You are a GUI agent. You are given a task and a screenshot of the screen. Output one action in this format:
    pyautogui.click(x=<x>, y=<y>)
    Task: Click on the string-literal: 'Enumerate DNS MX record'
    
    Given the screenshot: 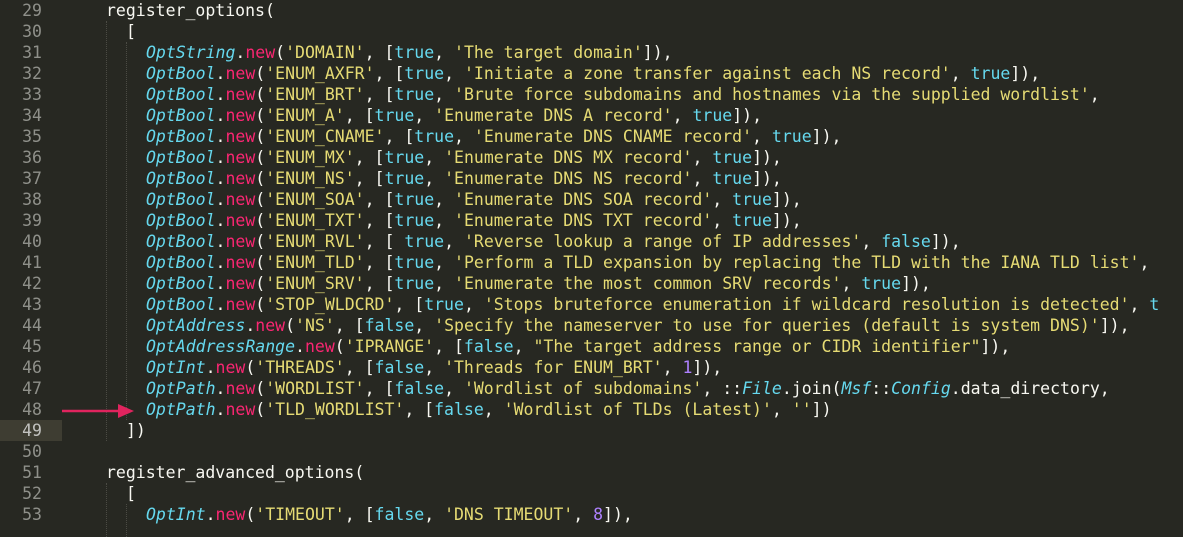 What is the action you would take?
    pyautogui.click(x=568, y=157)
    